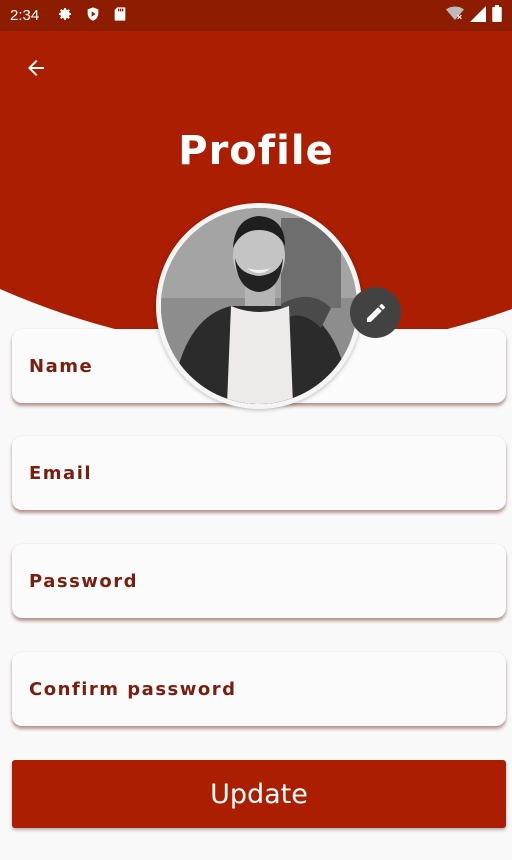 This screenshot has height=860, width=512. I want to click on sd-card-icon, so click(120, 16).